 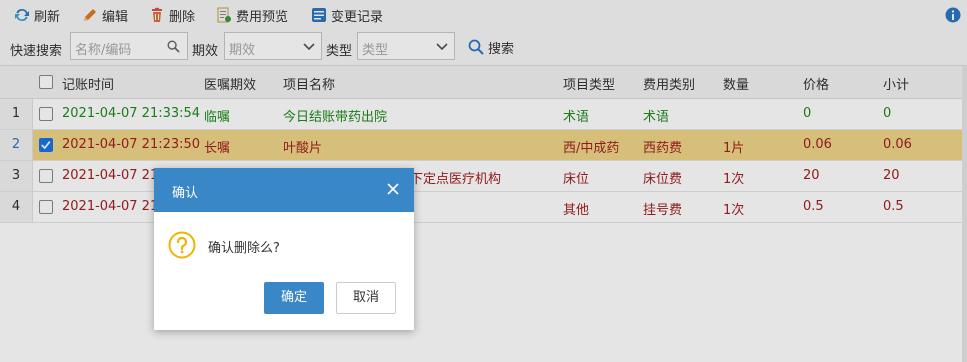 What do you see at coordinates (244, 248) in the screenshot?
I see `dialog-message: 确认删除么?` at bounding box center [244, 248].